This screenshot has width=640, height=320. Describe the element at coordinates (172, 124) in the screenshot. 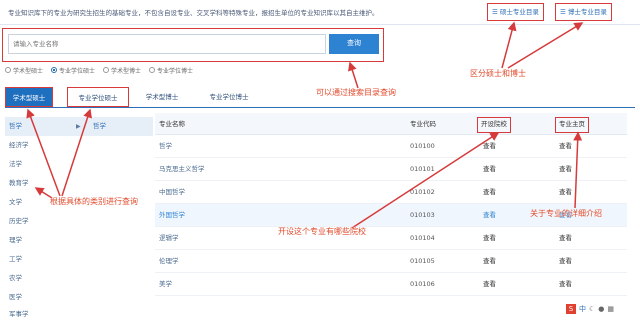

I see `header-name: 专业名称` at that location.